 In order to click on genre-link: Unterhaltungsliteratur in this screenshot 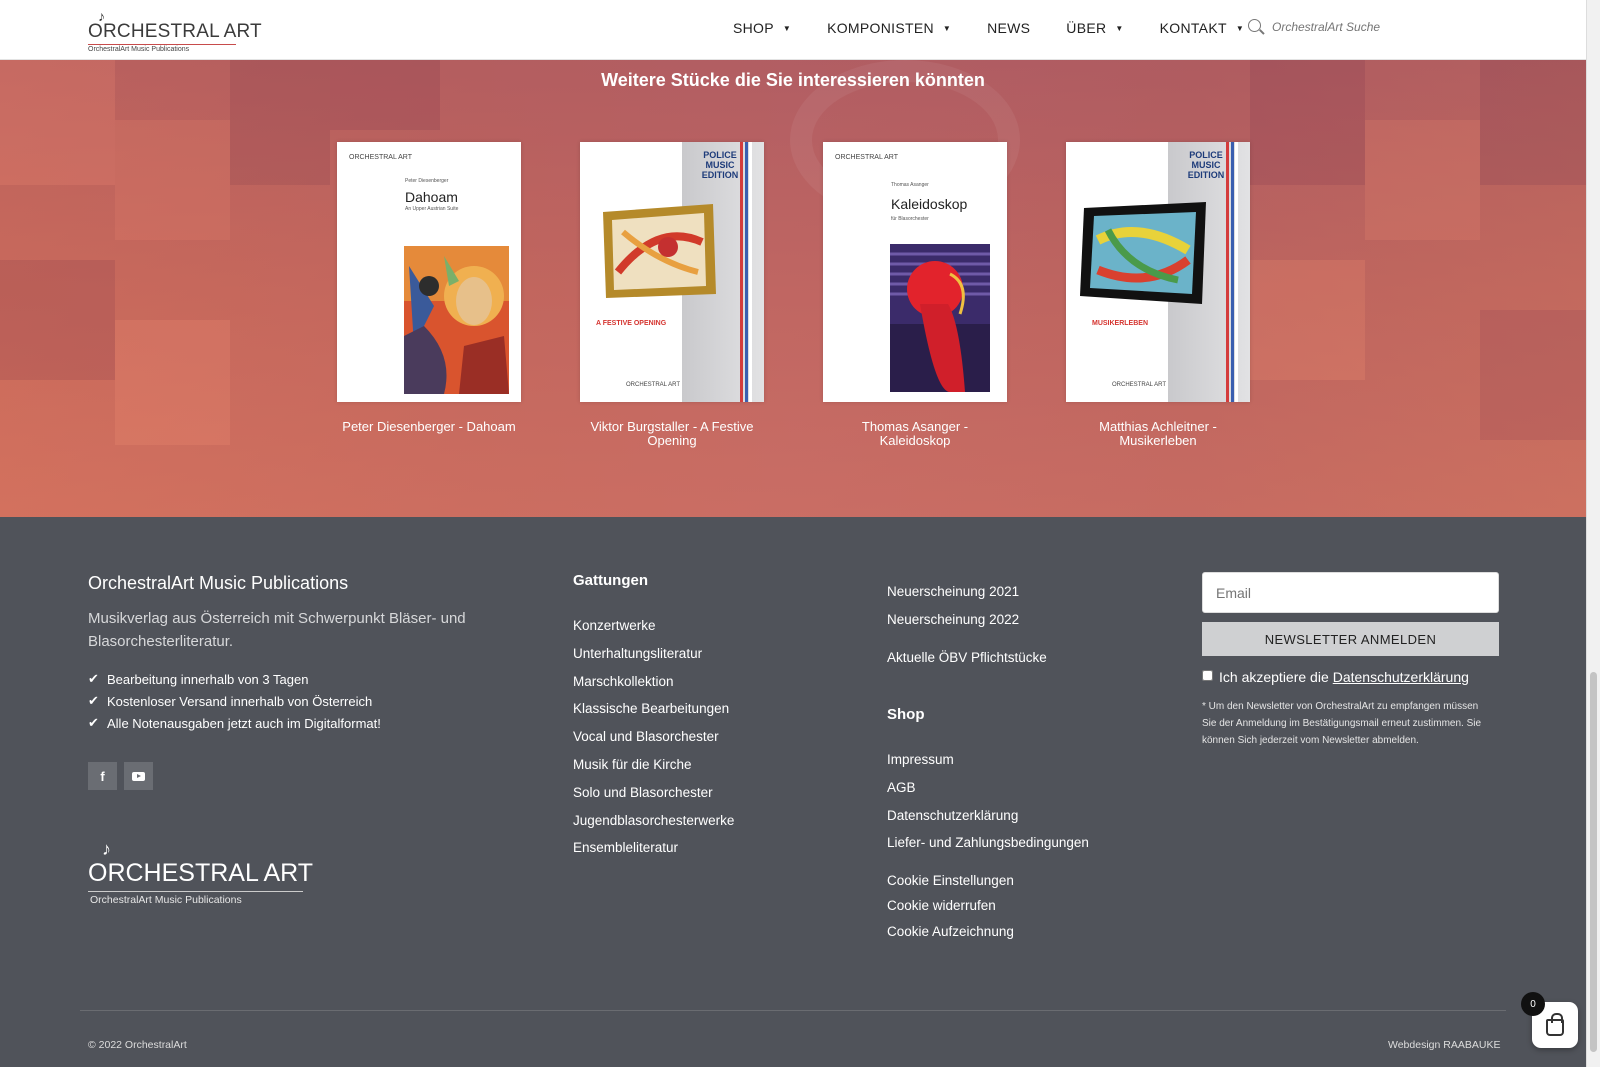, I will do `click(653, 654)`.